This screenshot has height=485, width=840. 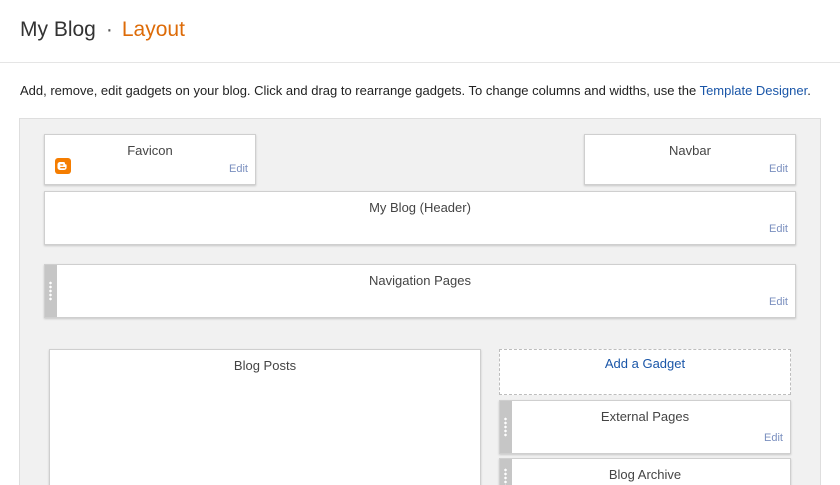 I want to click on gadget-external-pages: External Pages Edit, so click(x=645, y=427).